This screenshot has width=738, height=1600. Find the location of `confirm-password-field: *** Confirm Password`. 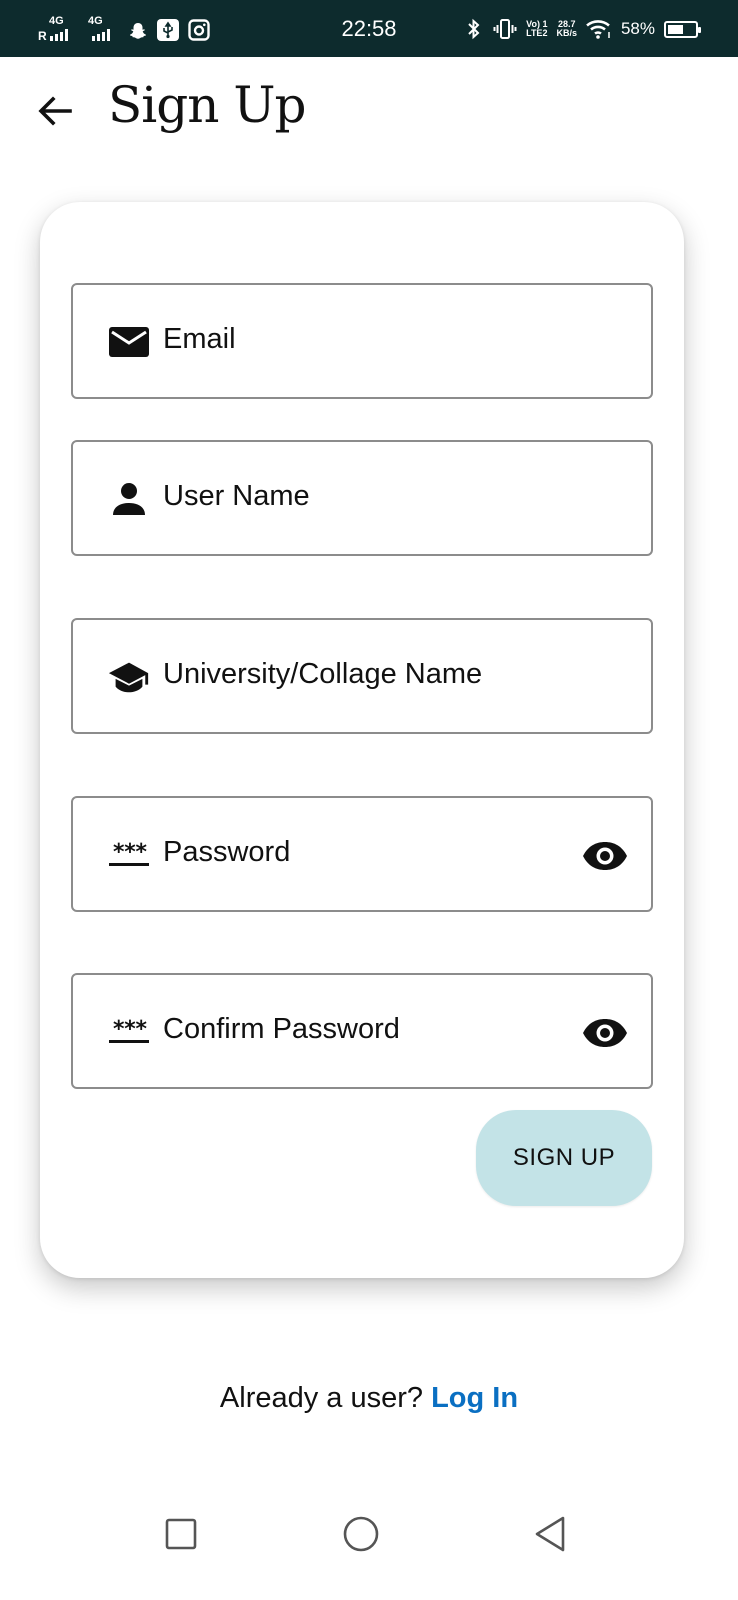

confirm-password-field: *** Confirm Password is located at coordinates (362, 1031).